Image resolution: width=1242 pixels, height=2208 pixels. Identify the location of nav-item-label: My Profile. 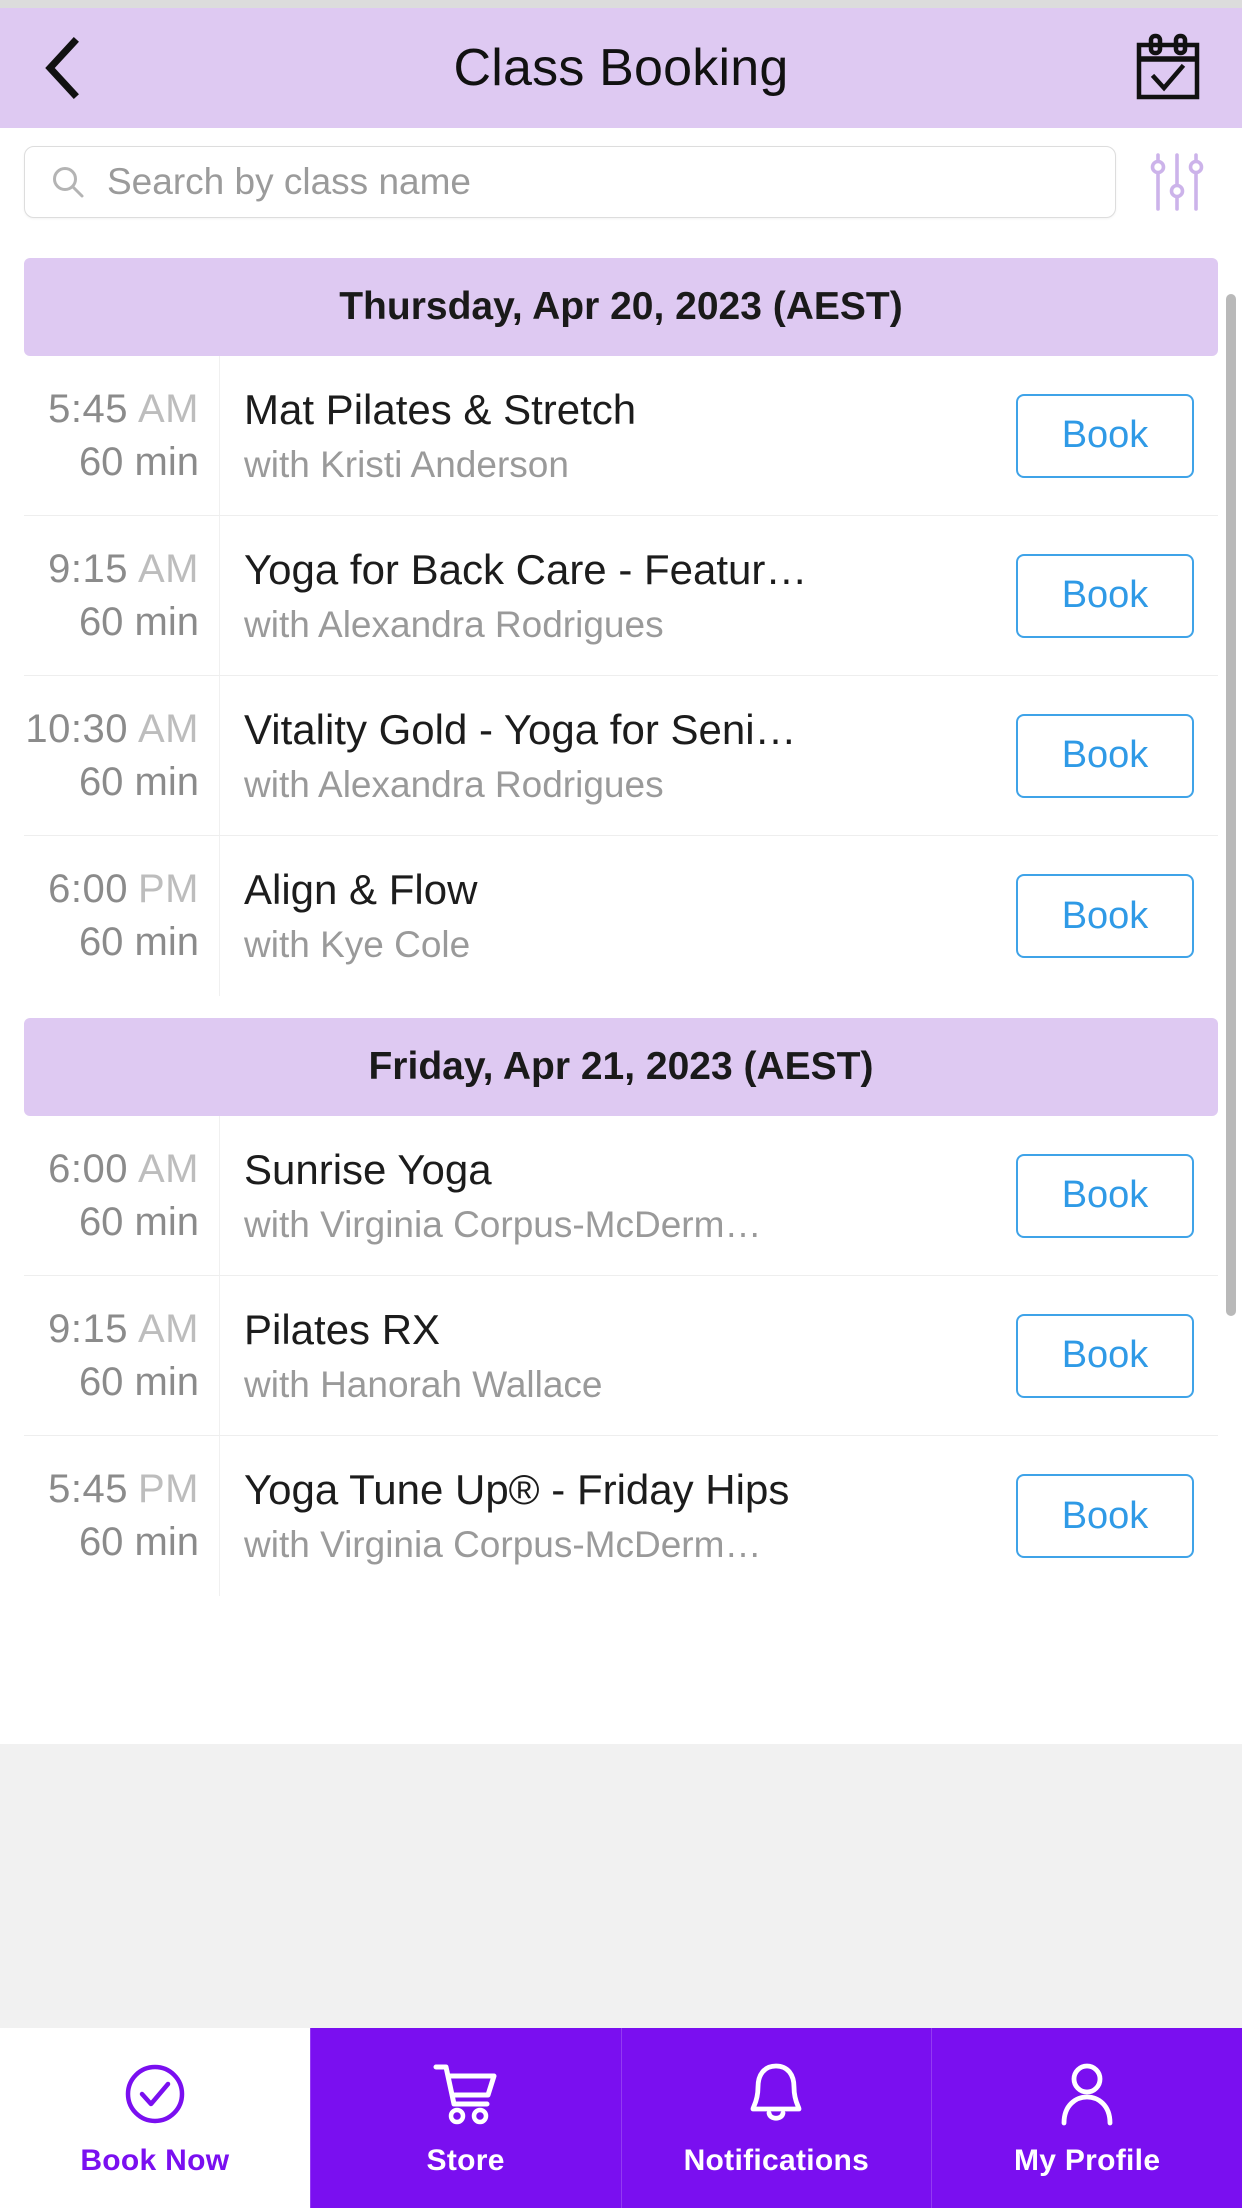
(1087, 2160).